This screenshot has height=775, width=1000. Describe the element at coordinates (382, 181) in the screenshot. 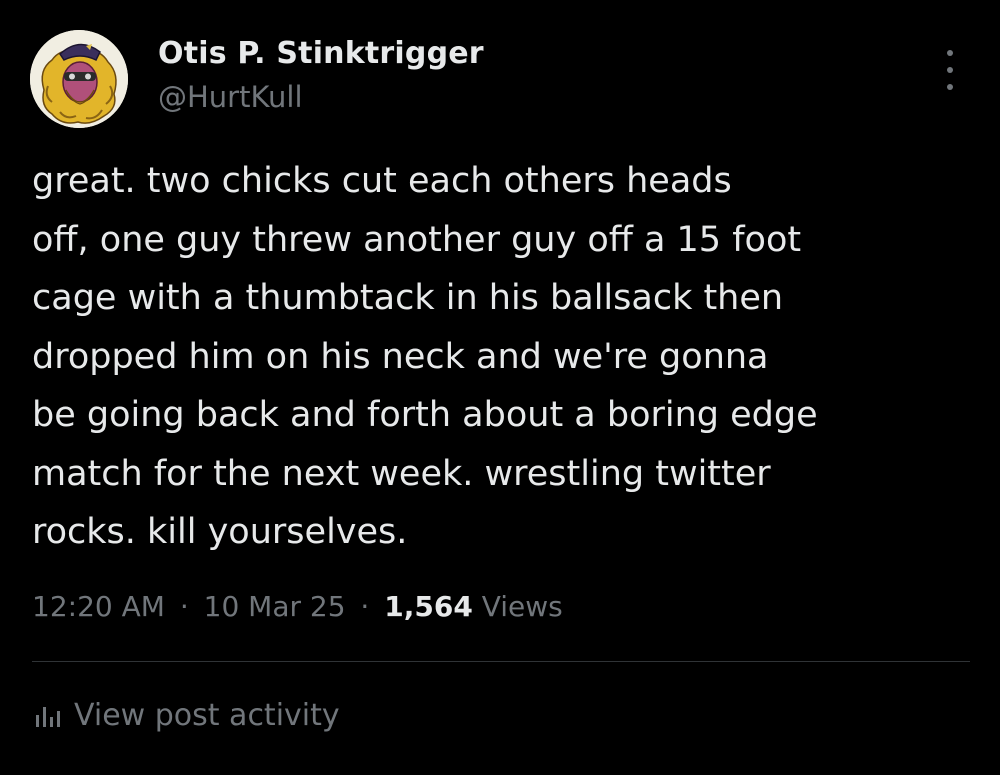

I see `post-text-line: great. two chicks cut each others heads` at that location.